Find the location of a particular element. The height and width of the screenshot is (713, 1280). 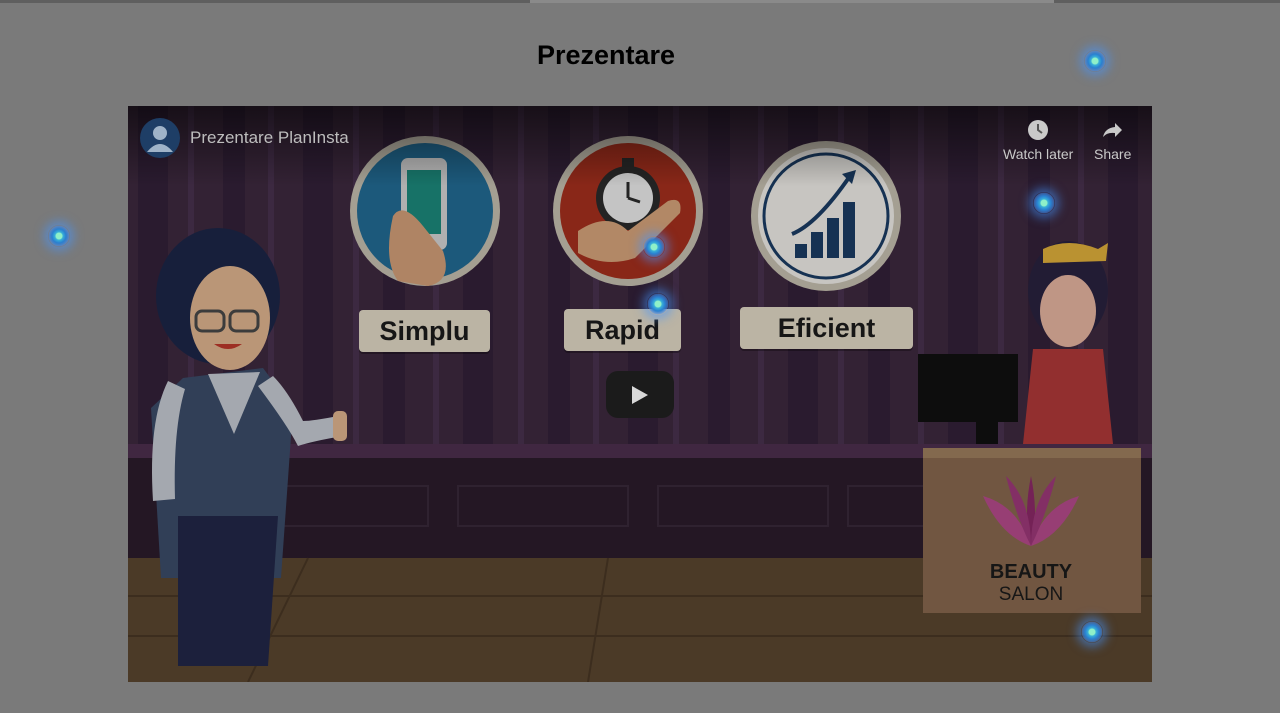

user-silhouette-icon is located at coordinates (160, 139).